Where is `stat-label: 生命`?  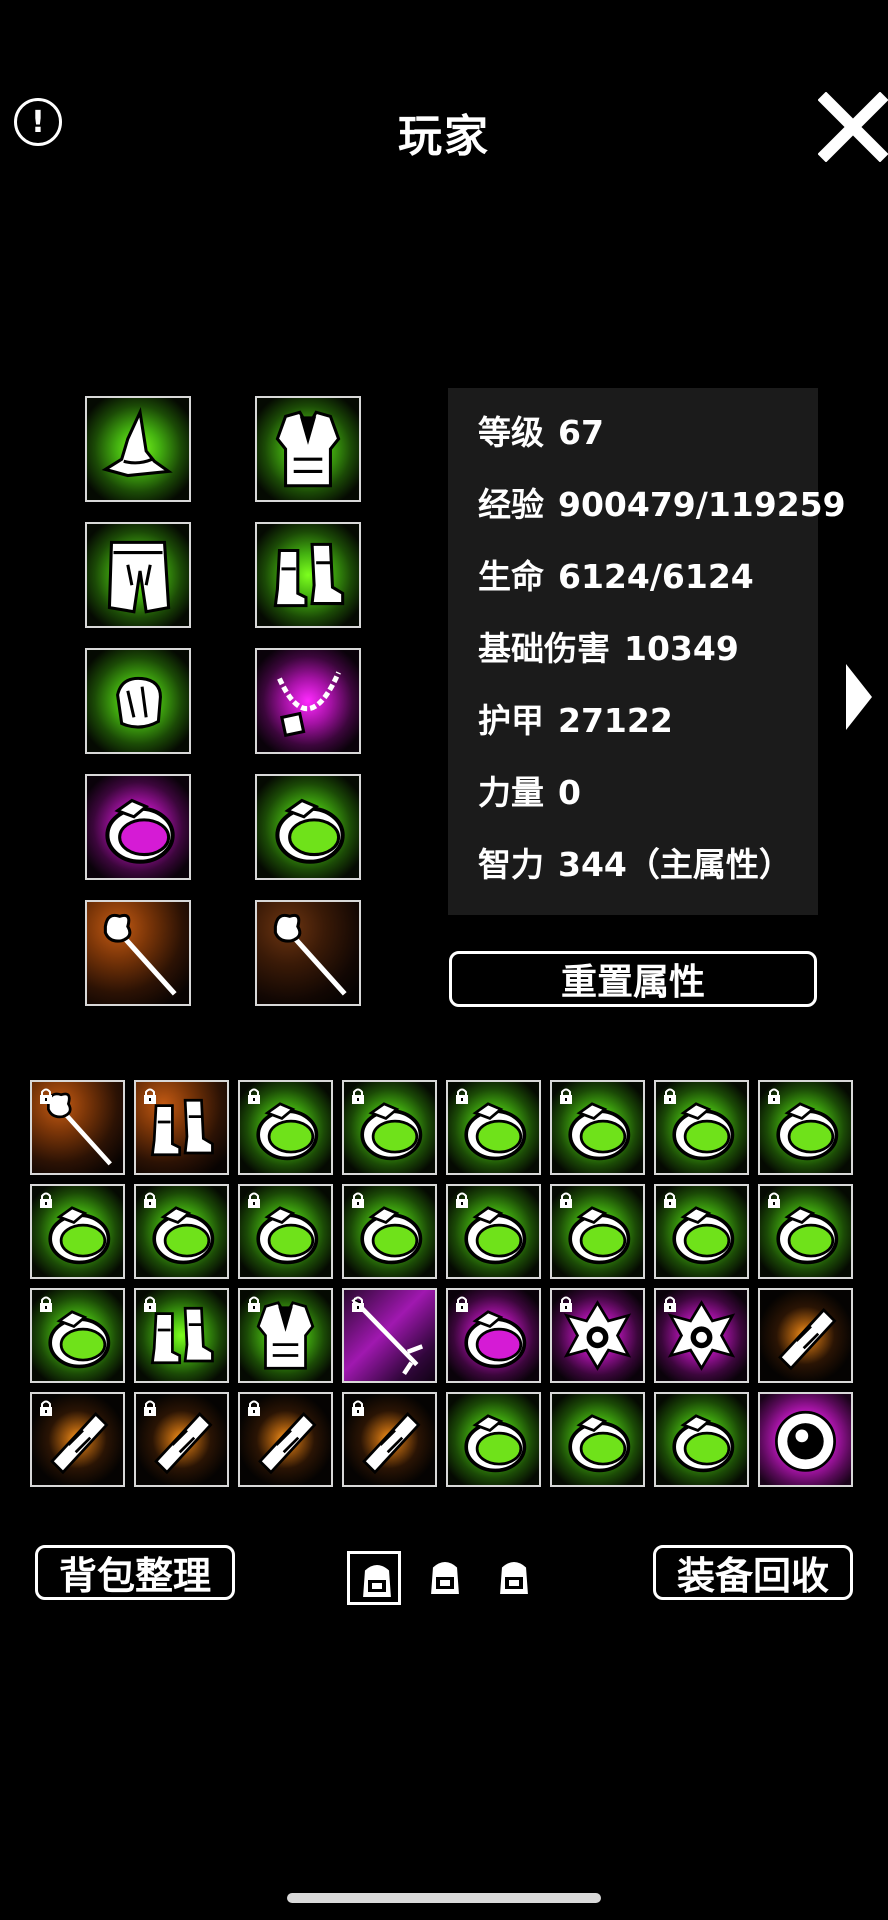 stat-label: 生命 is located at coordinates (511, 576).